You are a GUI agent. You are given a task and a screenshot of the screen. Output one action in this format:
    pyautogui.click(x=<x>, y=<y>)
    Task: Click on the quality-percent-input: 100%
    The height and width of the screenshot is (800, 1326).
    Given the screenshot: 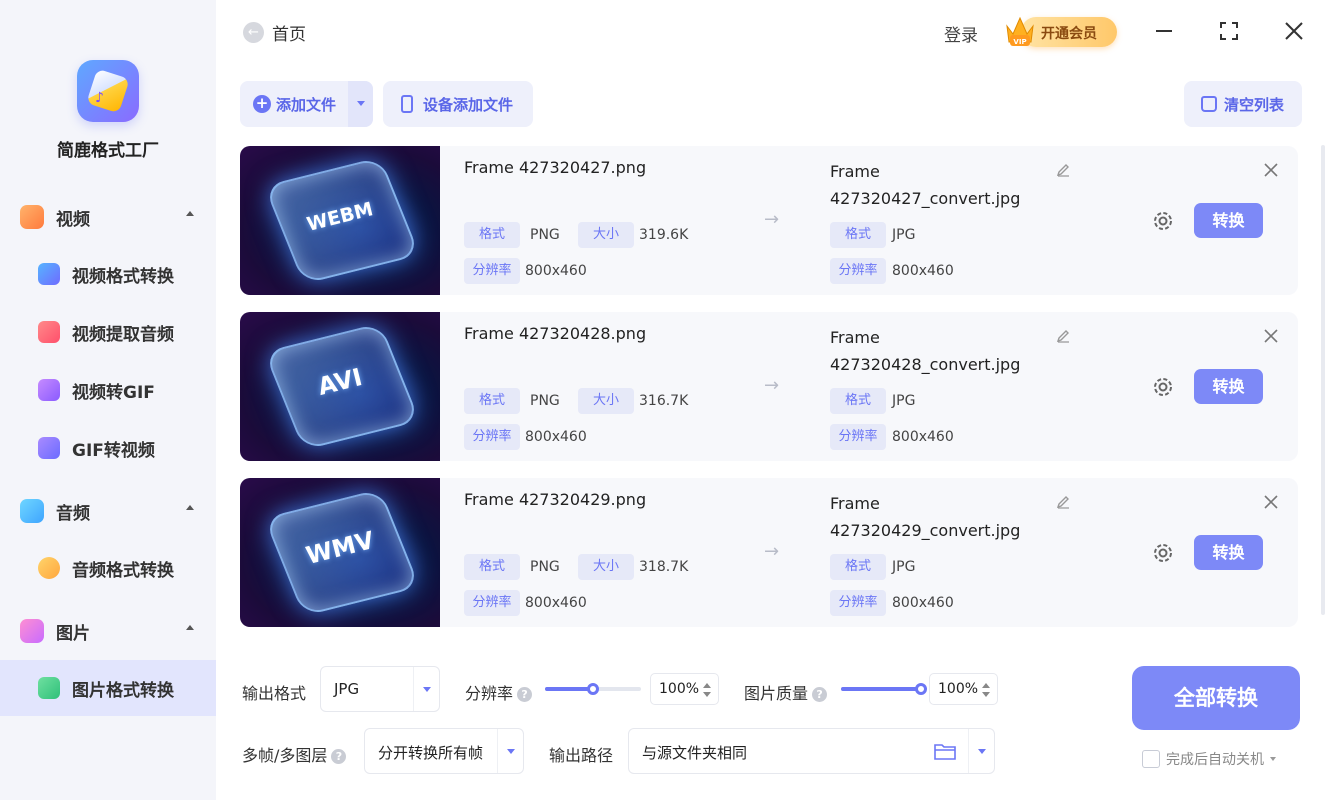 What is the action you would take?
    pyautogui.click(x=963, y=689)
    